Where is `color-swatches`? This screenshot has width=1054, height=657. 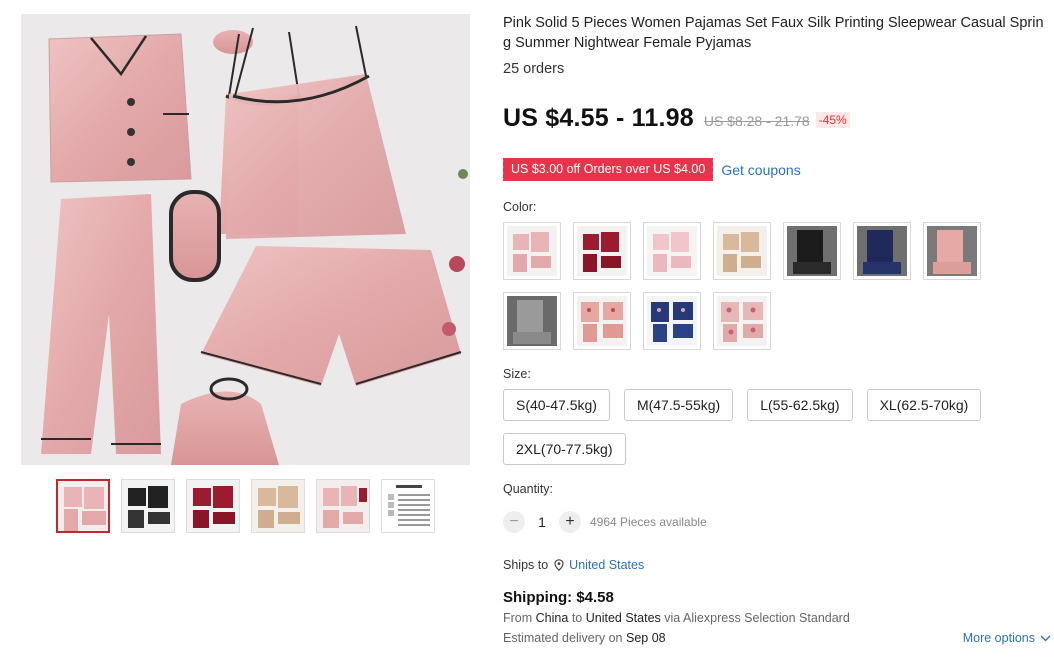 color-swatches is located at coordinates (753, 286).